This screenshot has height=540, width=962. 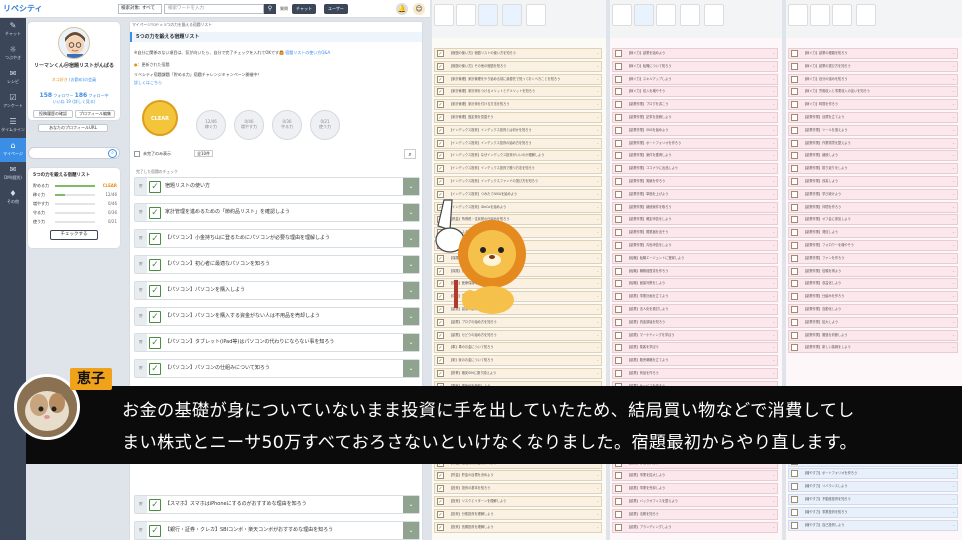 What do you see at coordinates (873, 143) in the screenshot?
I see `homework-item: 【副業作業】作業環境を整えよう ⌄` at bounding box center [873, 143].